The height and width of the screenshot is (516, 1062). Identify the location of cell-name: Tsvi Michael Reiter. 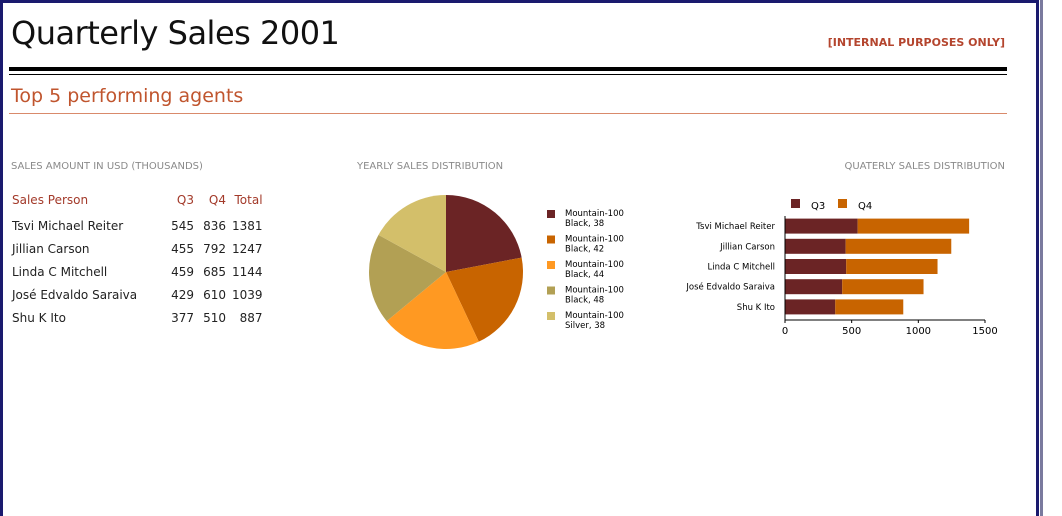
(68, 225).